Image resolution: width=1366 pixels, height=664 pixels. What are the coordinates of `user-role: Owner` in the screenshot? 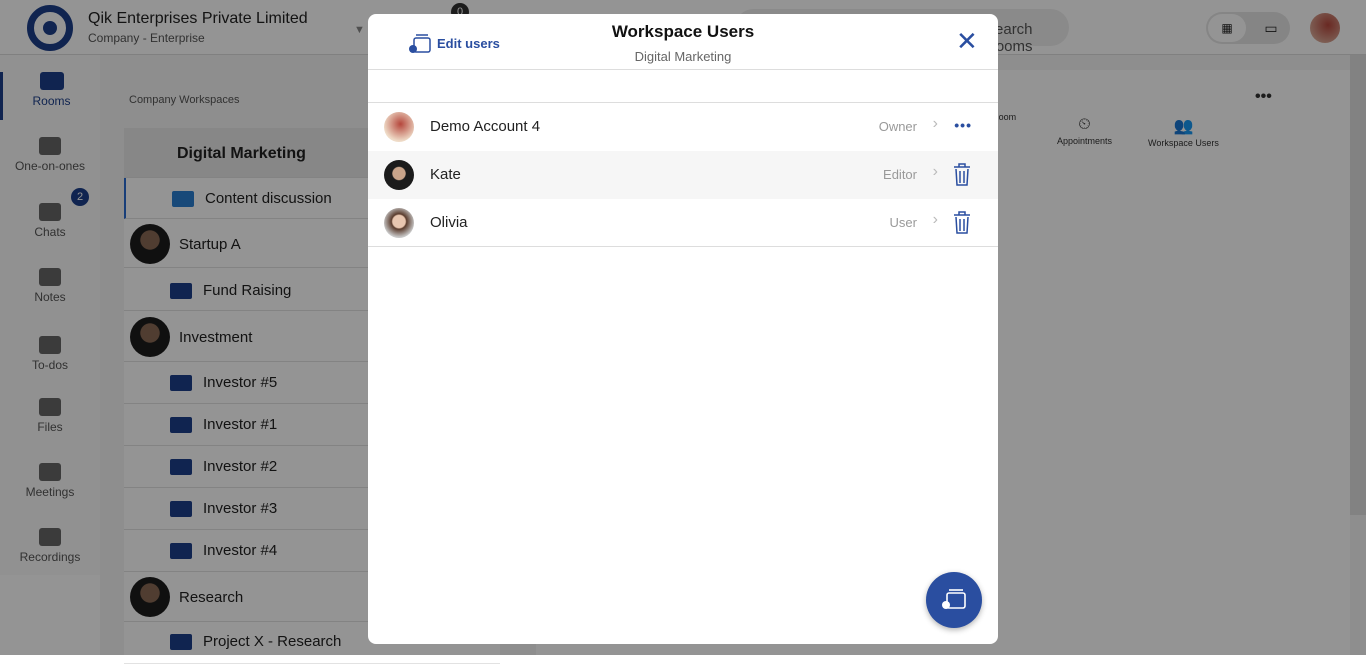 It's located at (898, 126).